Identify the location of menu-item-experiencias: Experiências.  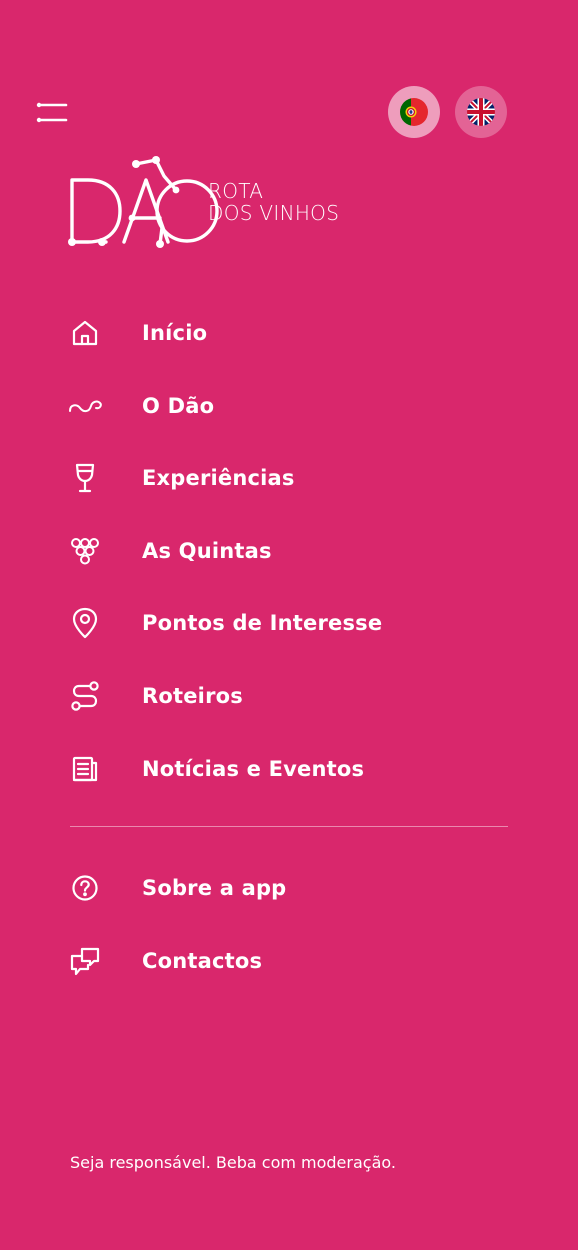
(290, 478).